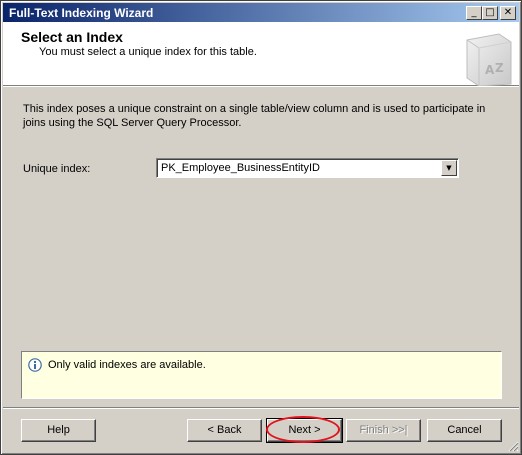 The width and height of the screenshot is (522, 455). What do you see at coordinates (490, 70) in the screenshot?
I see `svg-text: A` at bounding box center [490, 70].